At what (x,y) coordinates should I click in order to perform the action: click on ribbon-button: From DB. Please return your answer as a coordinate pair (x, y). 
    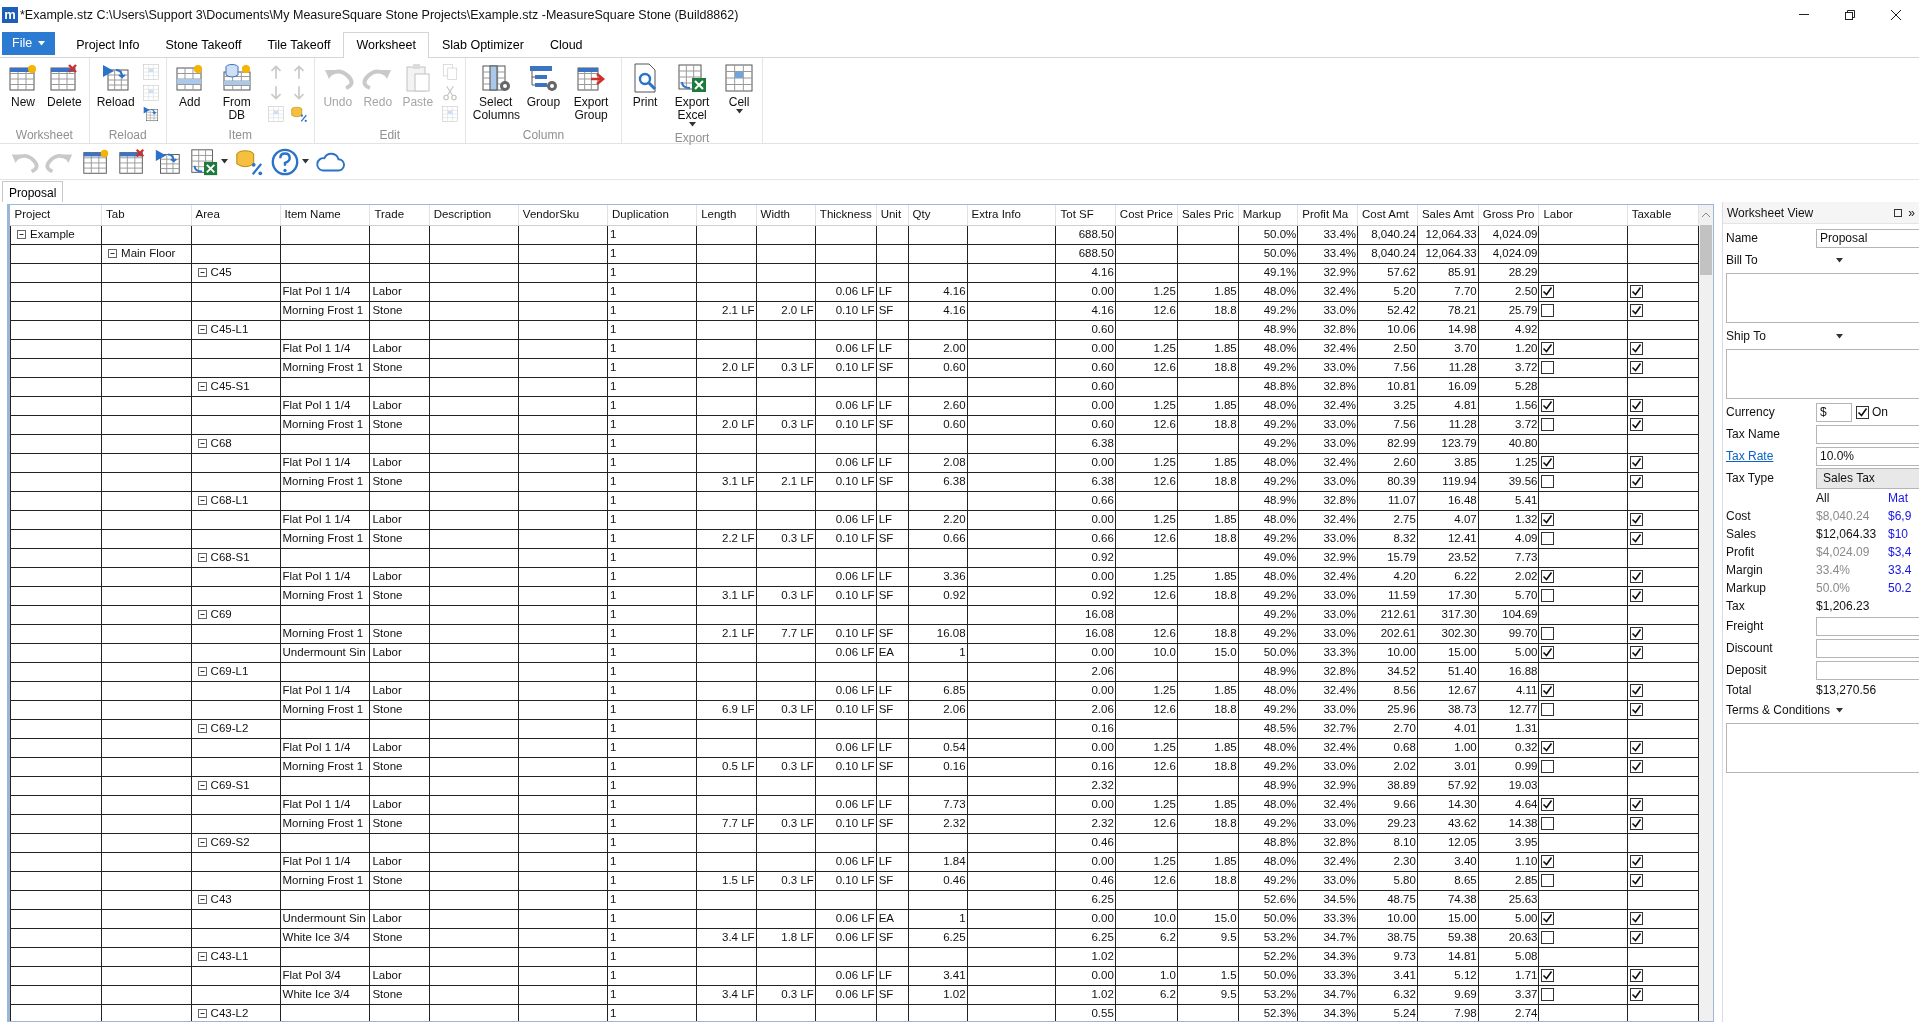
    Looking at the image, I should click on (236, 92).